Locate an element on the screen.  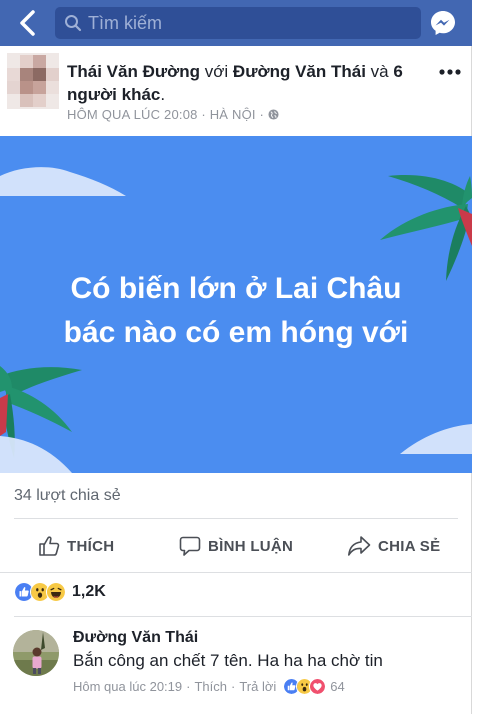
tagged-name: Đường Văn Thái is located at coordinates (299, 71).